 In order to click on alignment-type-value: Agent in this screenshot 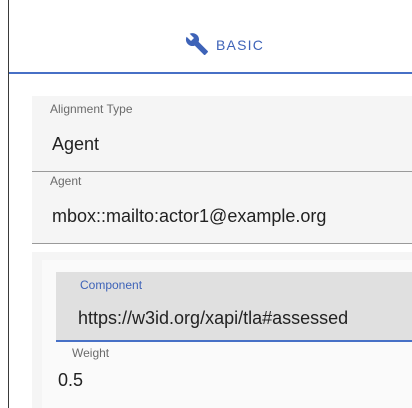, I will do `click(75, 144)`.